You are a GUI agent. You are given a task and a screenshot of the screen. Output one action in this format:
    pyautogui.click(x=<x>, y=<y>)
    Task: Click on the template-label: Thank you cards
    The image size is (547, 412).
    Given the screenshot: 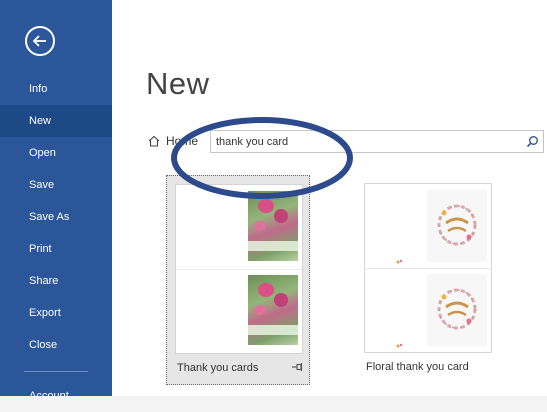 What is the action you would take?
    pyautogui.click(x=217, y=368)
    